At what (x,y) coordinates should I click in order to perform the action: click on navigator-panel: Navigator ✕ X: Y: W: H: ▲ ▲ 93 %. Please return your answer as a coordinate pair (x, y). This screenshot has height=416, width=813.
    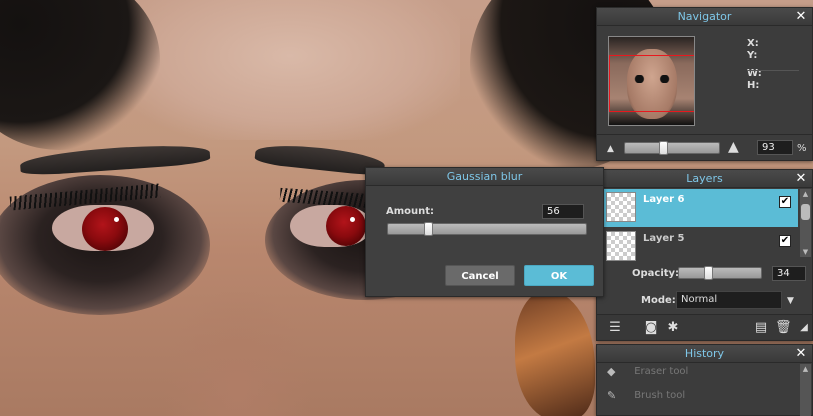
    Looking at the image, I should click on (704, 84).